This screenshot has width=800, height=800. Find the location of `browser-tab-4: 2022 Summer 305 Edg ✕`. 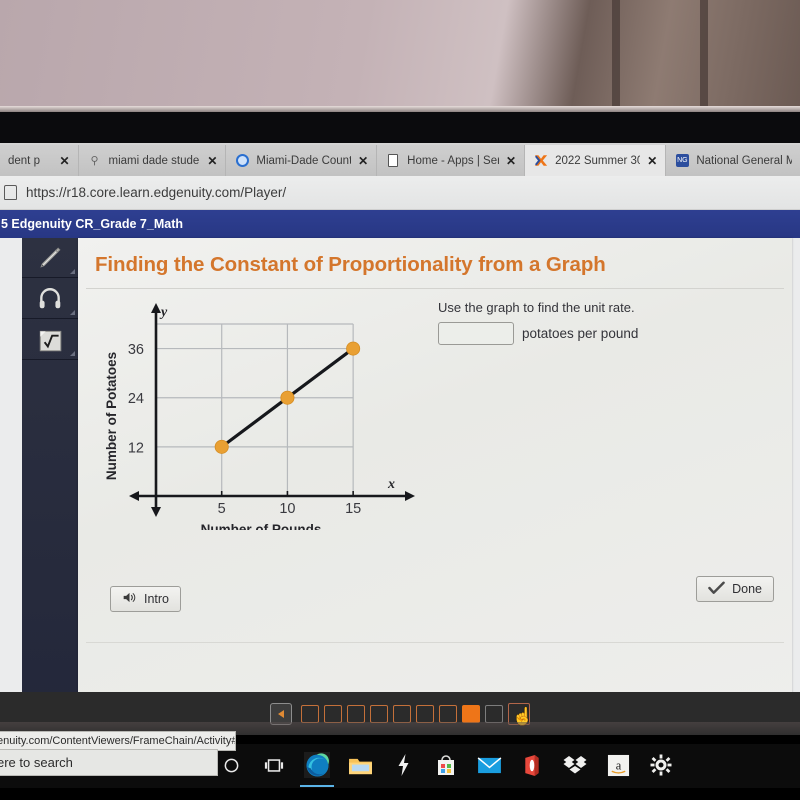

browser-tab-4: 2022 Summer 305 Edg ✕ is located at coordinates (596, 160).